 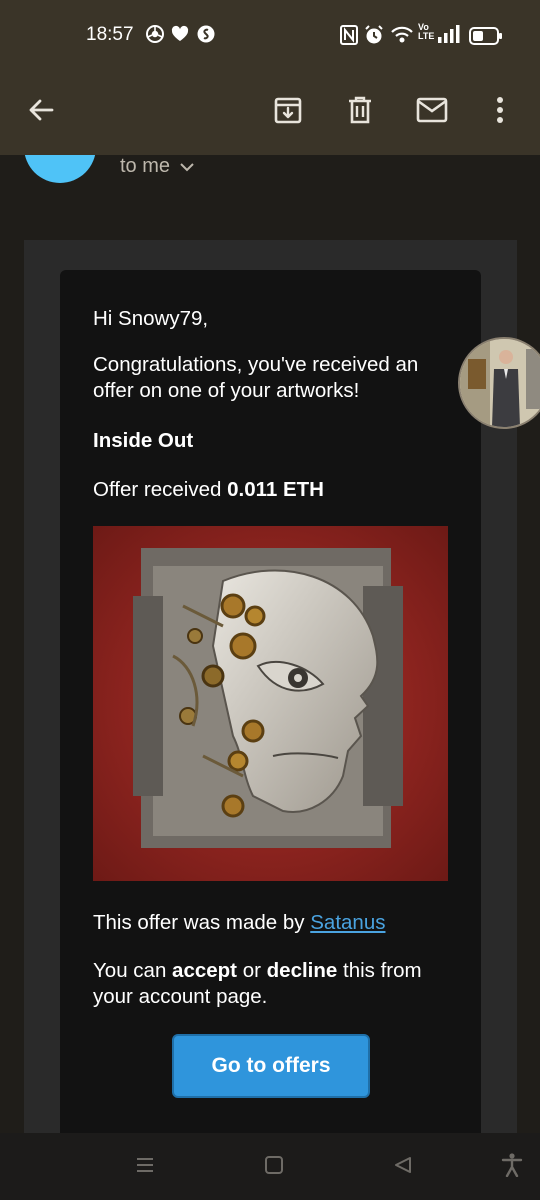 What do you see at coordinates (374, 37) in the screenshot?
I see `alarm-icon` at bounding box center [374, 37].